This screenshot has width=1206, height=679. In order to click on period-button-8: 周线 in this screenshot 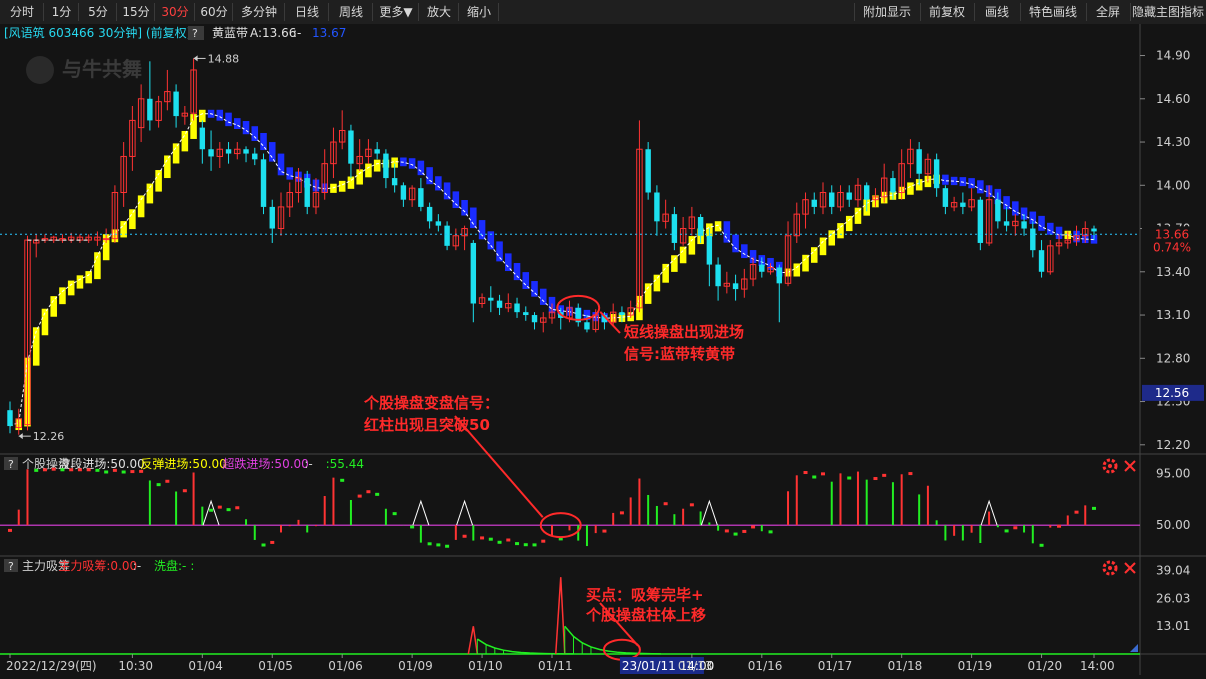, I will do `click(351, 12)`.